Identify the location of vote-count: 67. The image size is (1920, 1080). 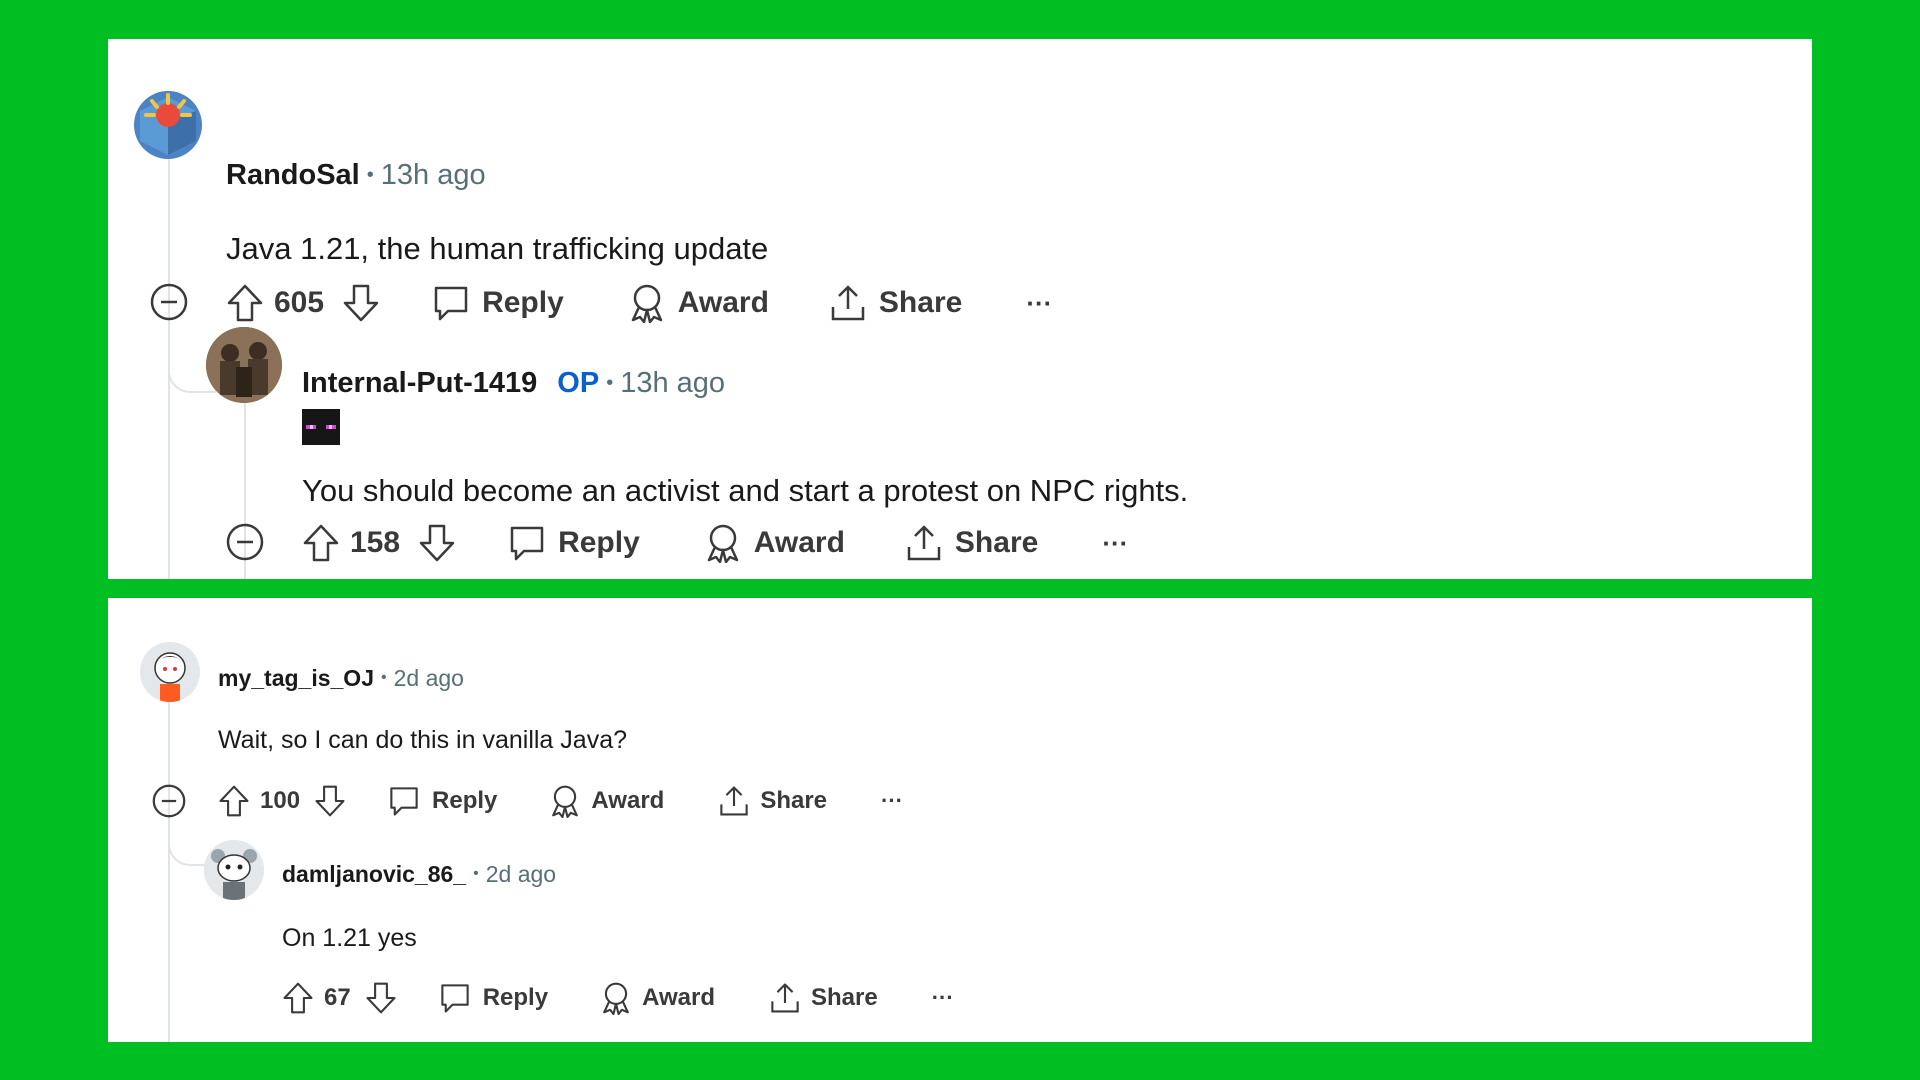
(337, 997).